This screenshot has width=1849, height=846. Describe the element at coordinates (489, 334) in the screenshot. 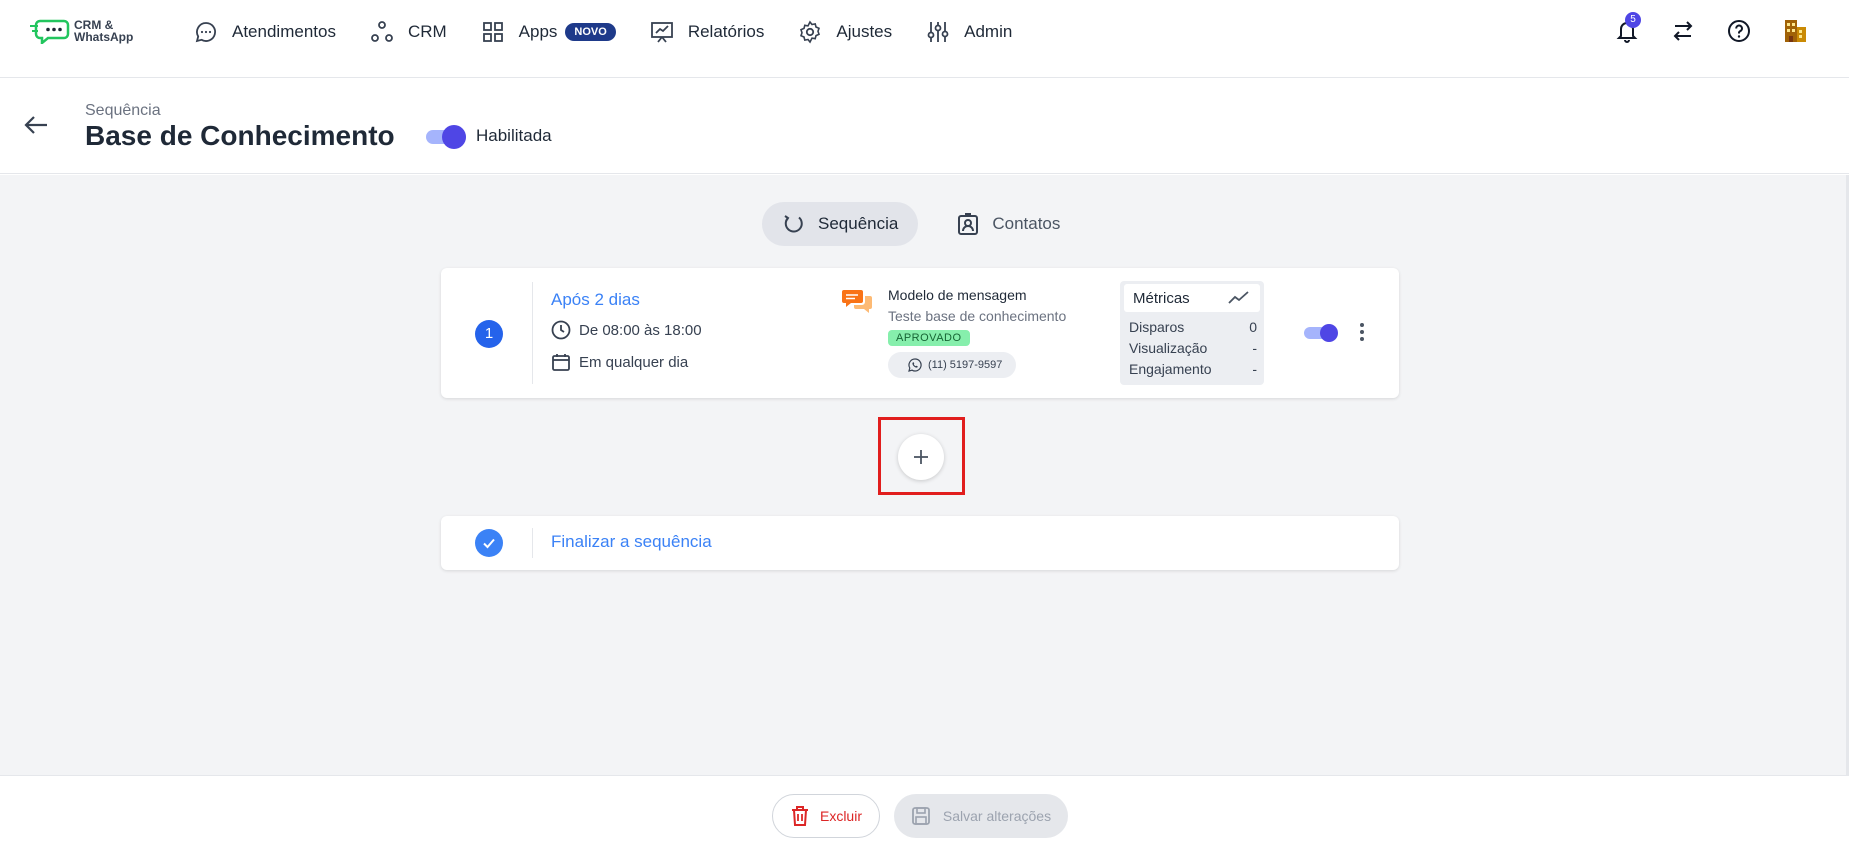

I see `step-number-badge: 1` at that location.